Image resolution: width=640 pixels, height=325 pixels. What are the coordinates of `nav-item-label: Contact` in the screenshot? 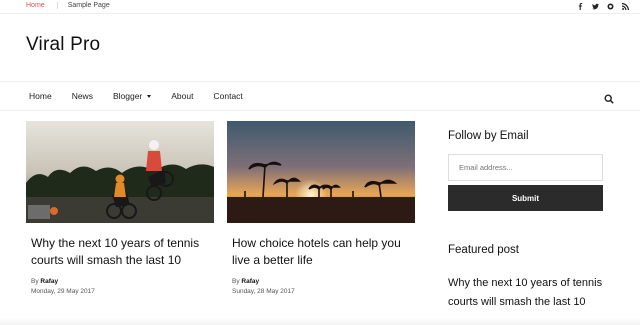 It's located at (228, 96).